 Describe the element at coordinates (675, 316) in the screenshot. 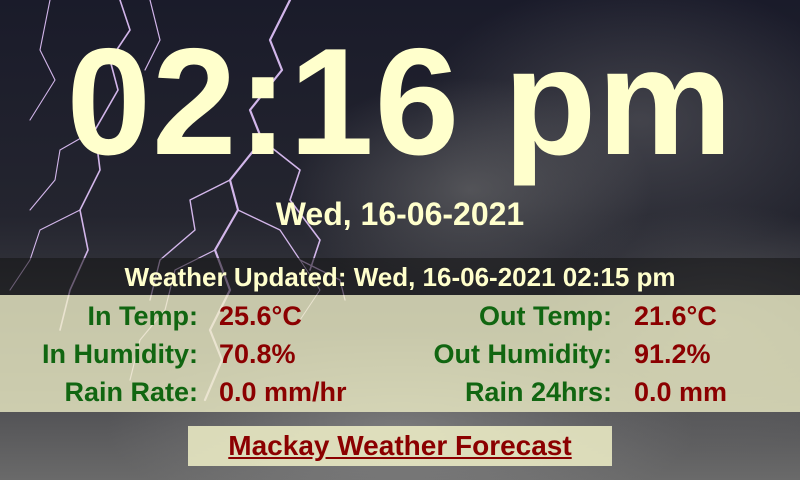

I see `out-temp-value: 21.6°C` at that location.